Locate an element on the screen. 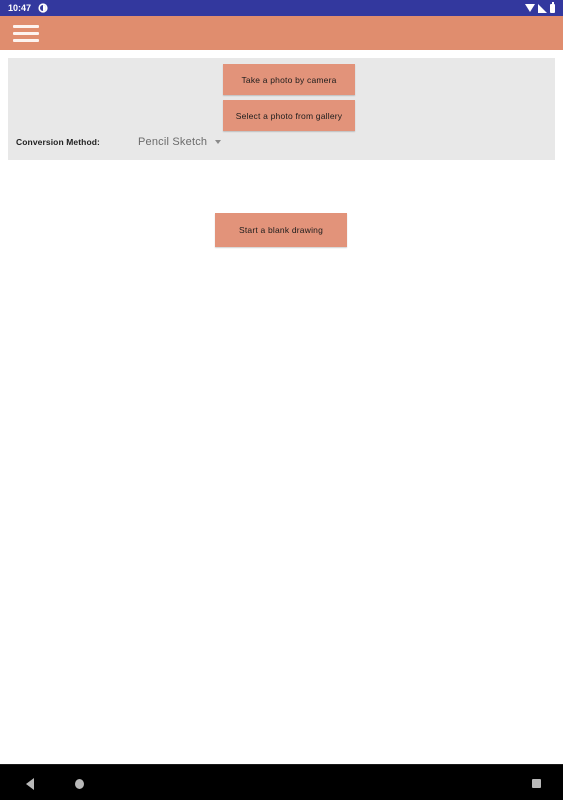  select-photo-from-gallery-button: Select a photo from gallery is located at coordinates (289, 115).